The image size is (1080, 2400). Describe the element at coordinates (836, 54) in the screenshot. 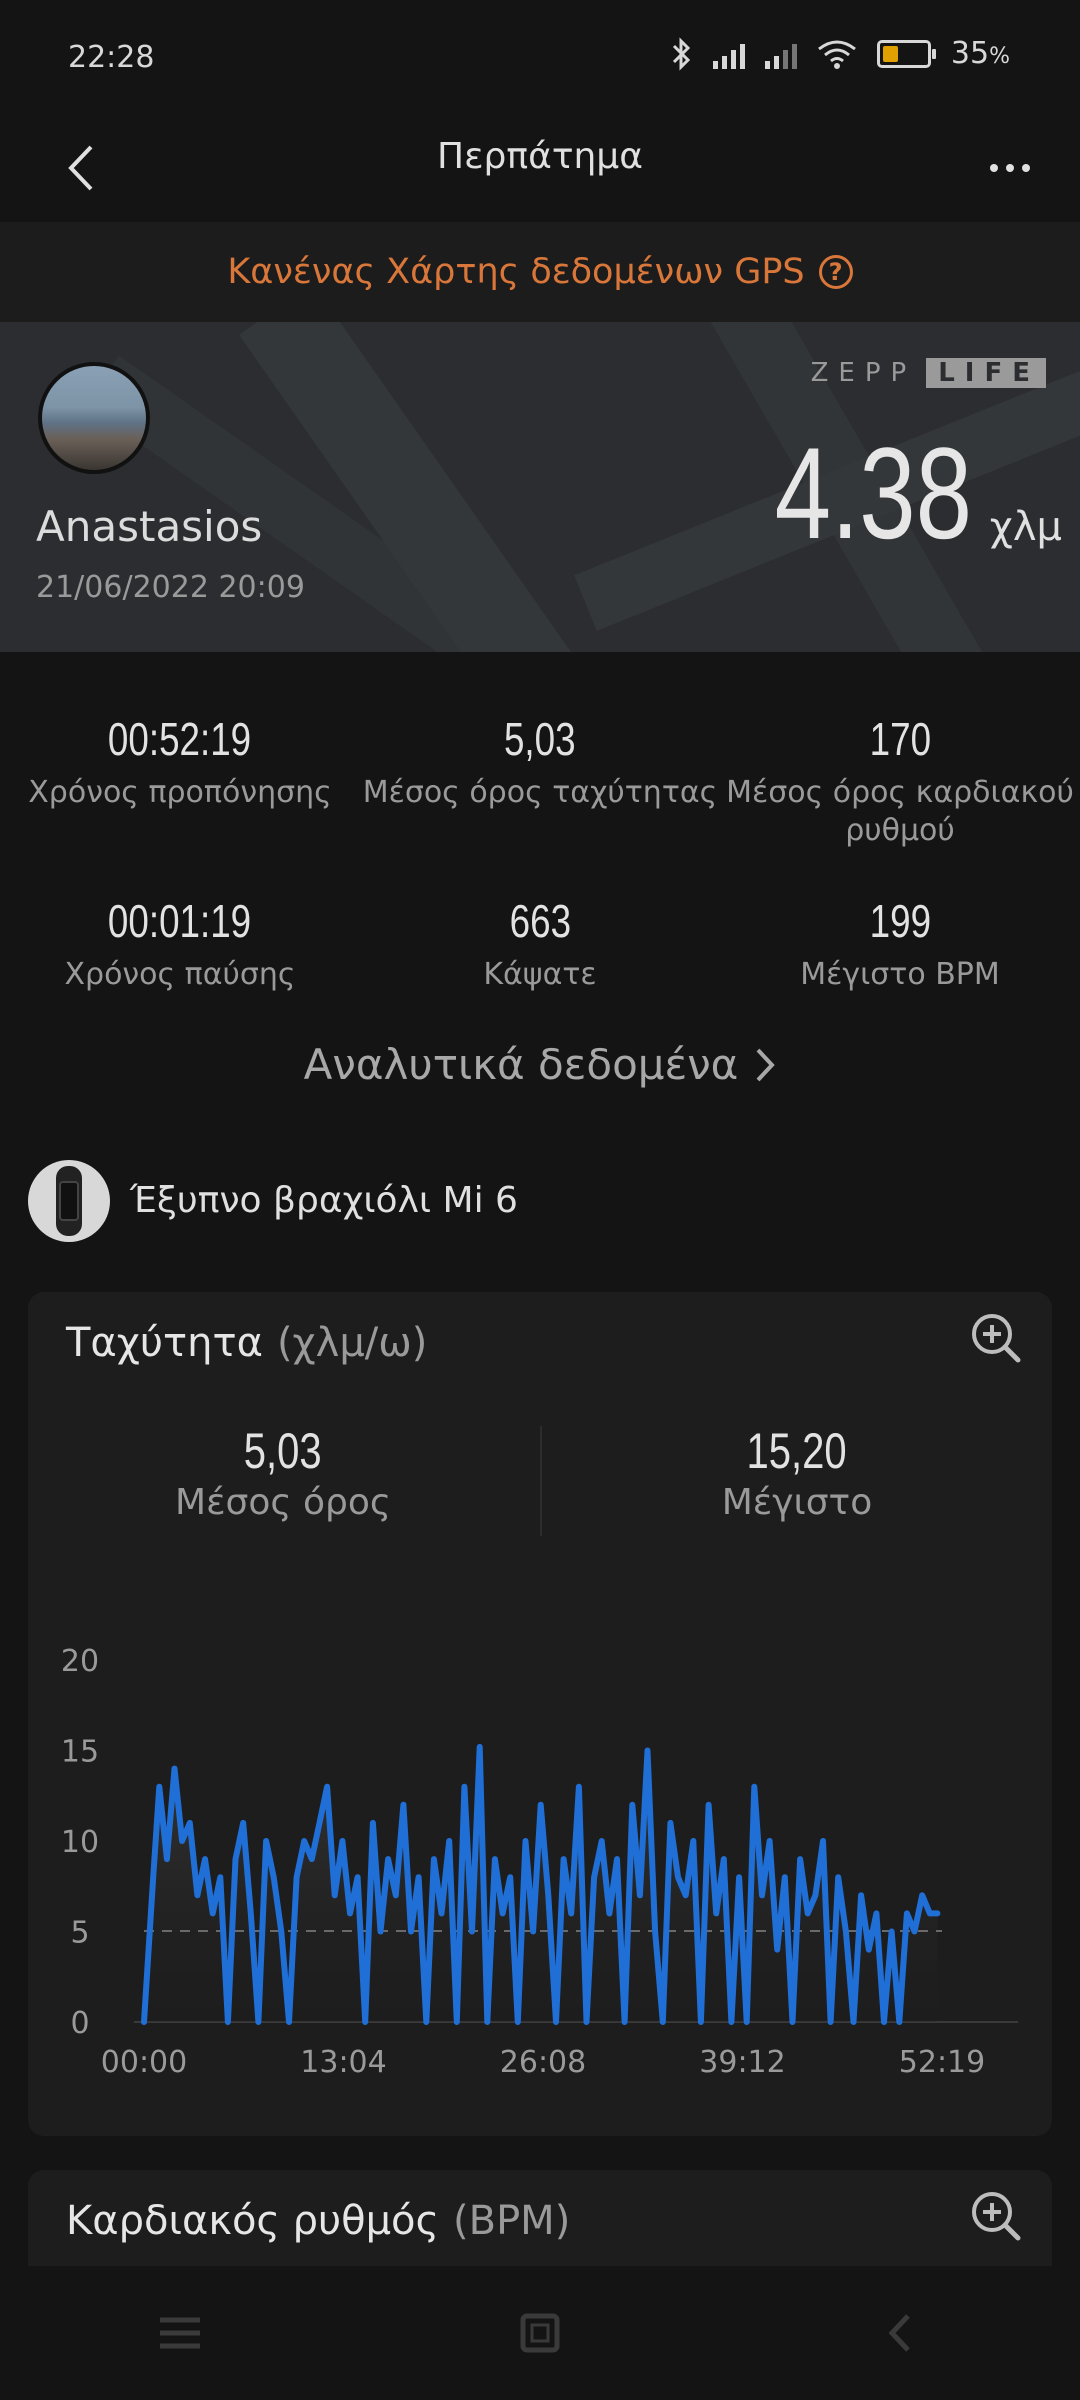

I see `wifi-icon` at that location.